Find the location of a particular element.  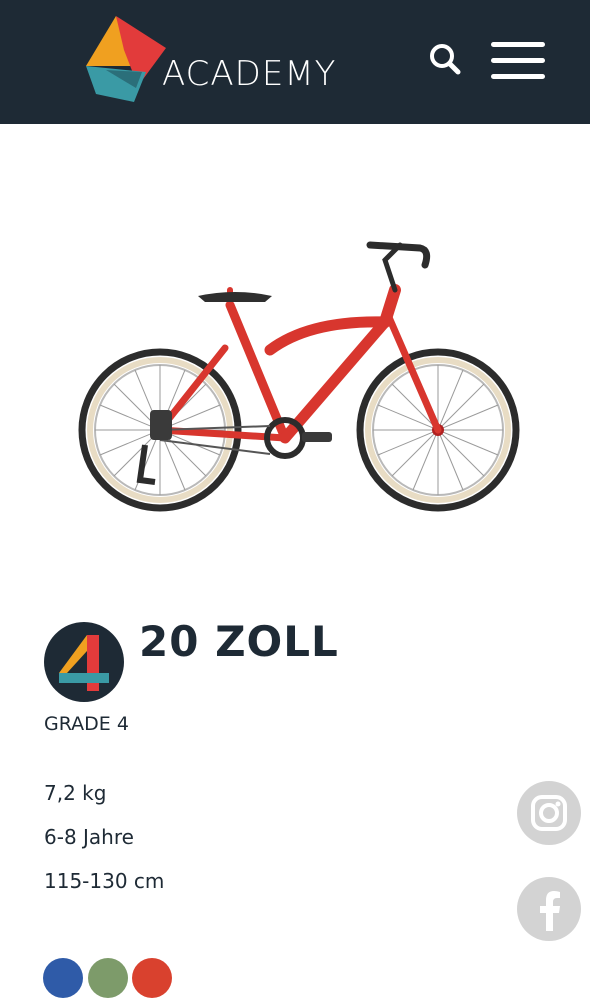

handlebar is located at coordinates (398, 255).